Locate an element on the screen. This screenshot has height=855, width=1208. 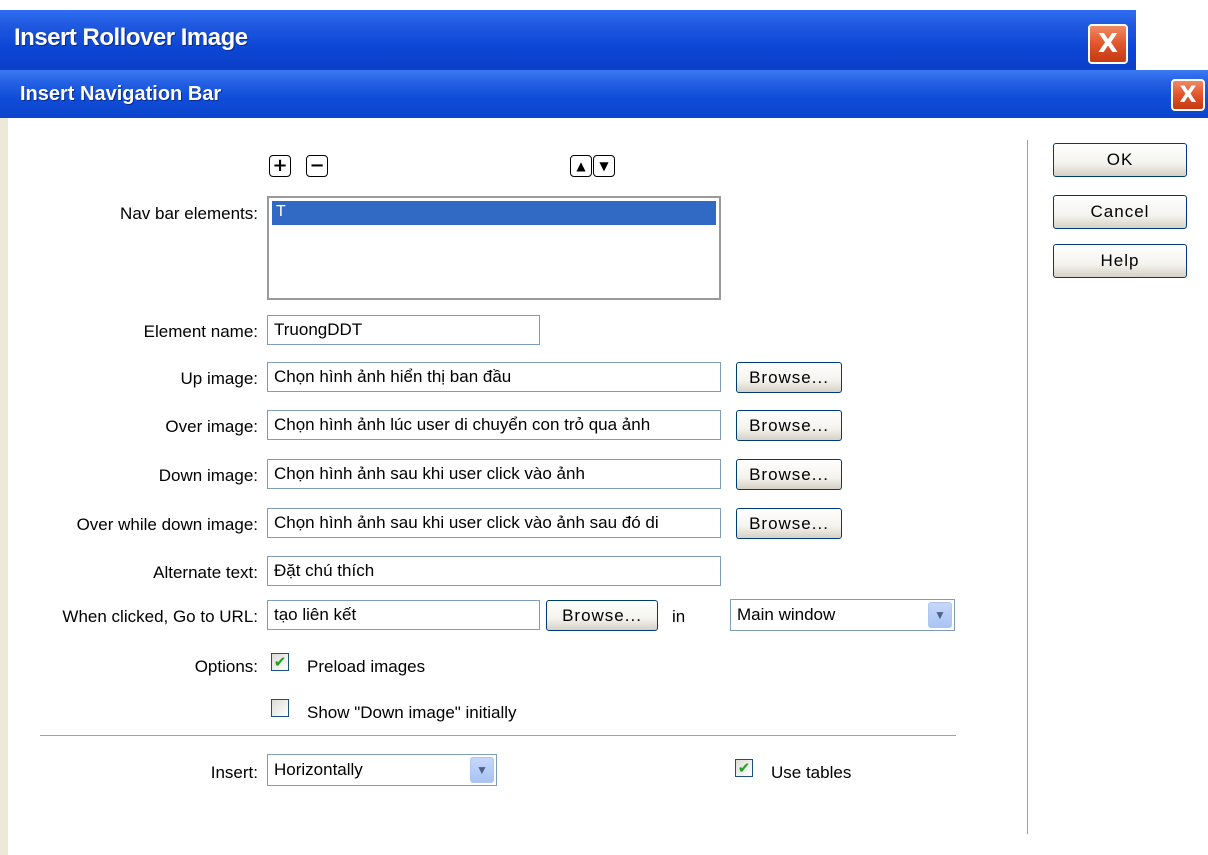
over-image-label: Over image: is located at coordinates (211, 426).